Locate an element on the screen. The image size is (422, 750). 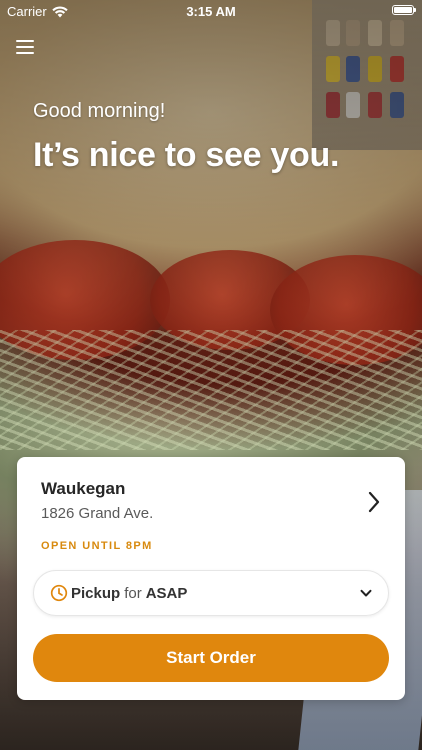
battery-icon is located at coordinates (404, 10).